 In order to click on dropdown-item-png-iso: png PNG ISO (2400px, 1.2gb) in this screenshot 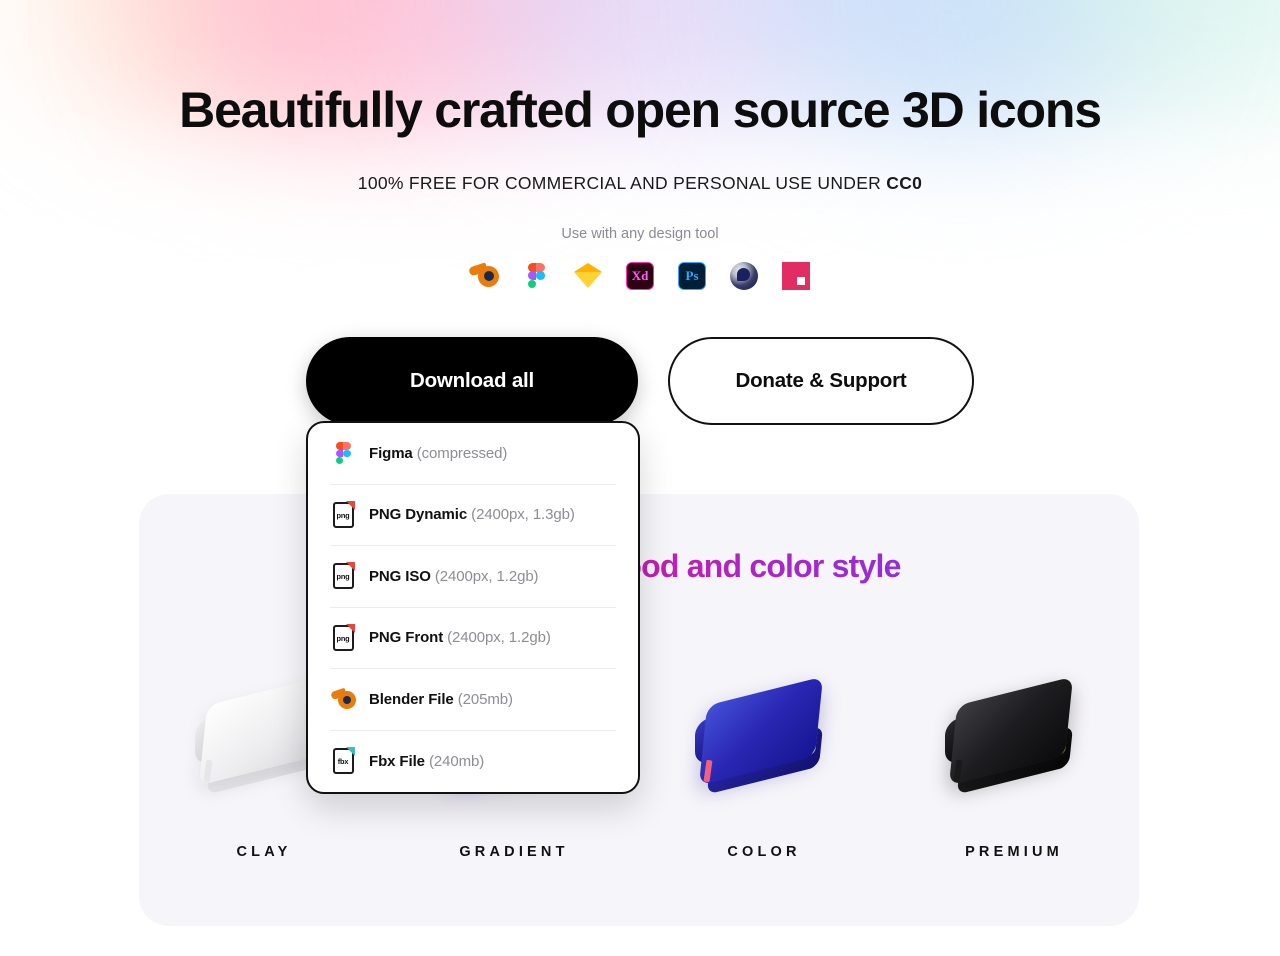, I will do `click(473, 577)`.